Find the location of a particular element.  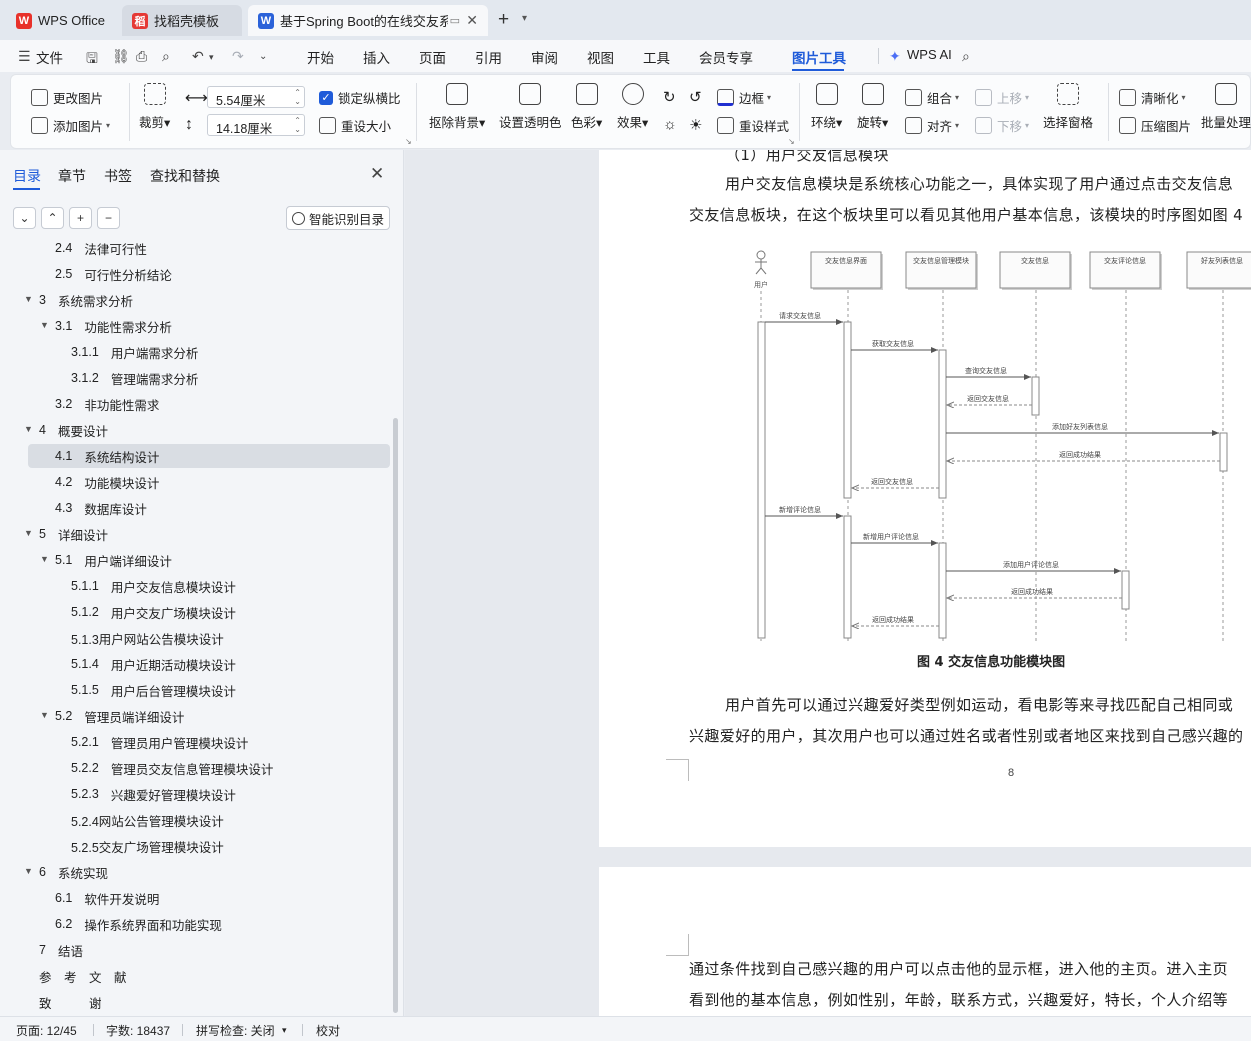

width-field: 5.54厘米 ⌃ ⌄ is located at coordinates (256, 97).